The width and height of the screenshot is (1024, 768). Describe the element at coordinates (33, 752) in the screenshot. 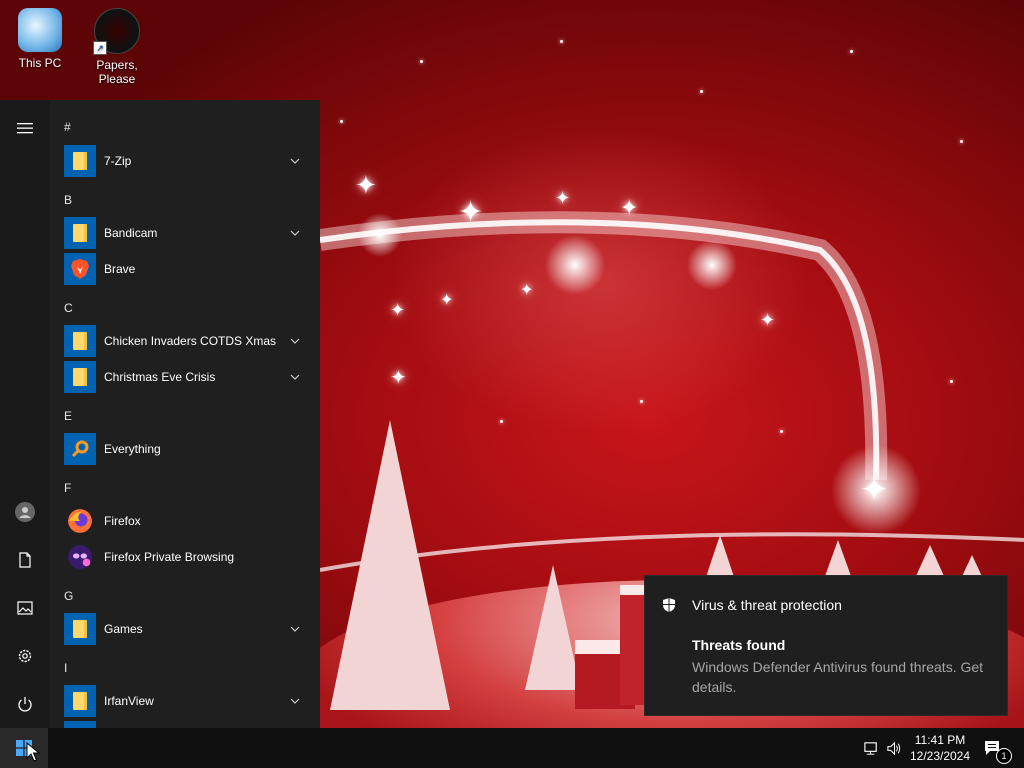

I see `mouse-cursor-icon` at that location.